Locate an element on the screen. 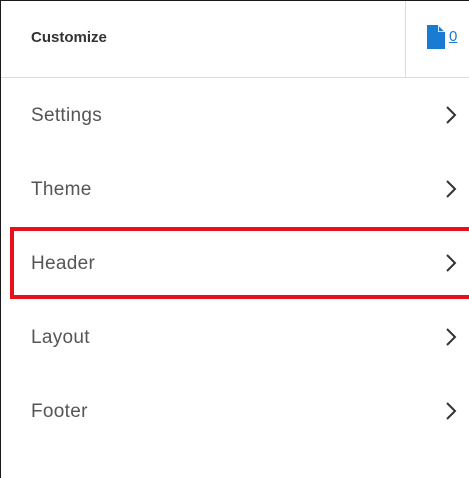  document-icon is located at coordinates (436, 37).